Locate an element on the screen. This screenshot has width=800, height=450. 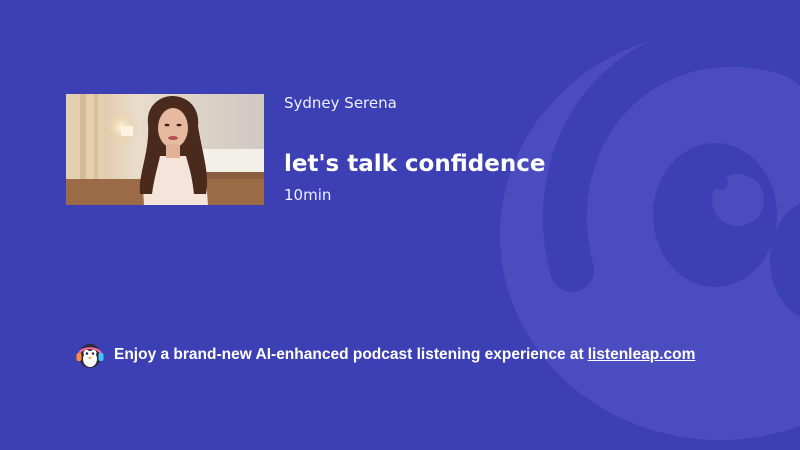
listenleap-link: listenleap.com is located at coordinates (642, 355).